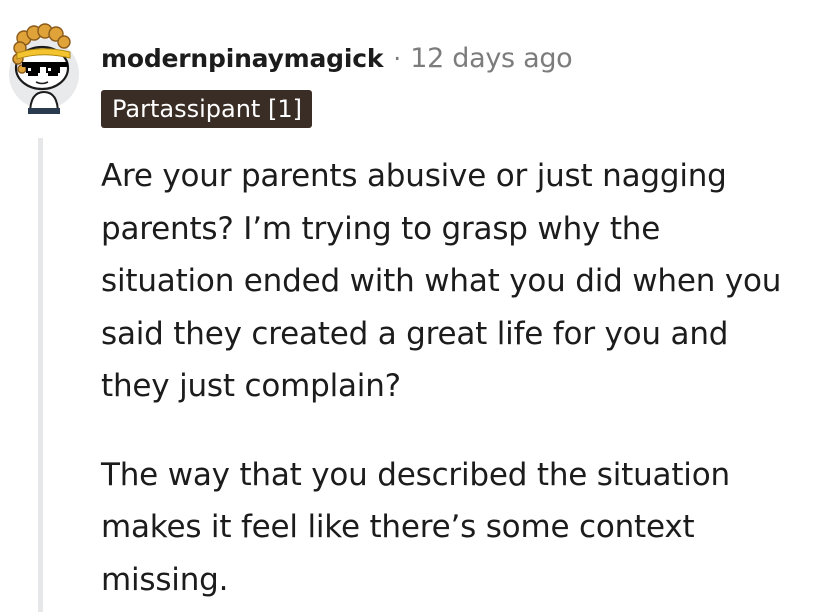 The image size is (815, 612). I want to click on user-avatar, so click(44, 68).